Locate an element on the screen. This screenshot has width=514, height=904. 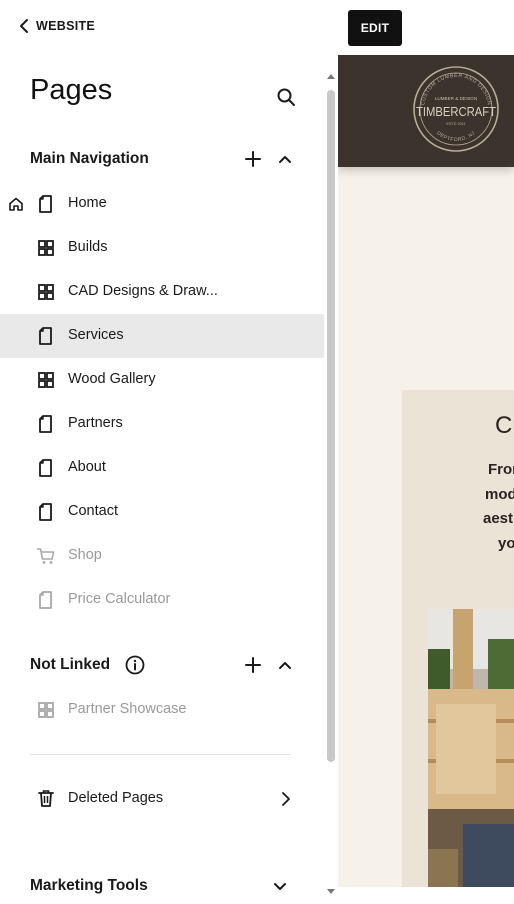
logo-est: ESTD 2011 is located at coordinates (455, 124).